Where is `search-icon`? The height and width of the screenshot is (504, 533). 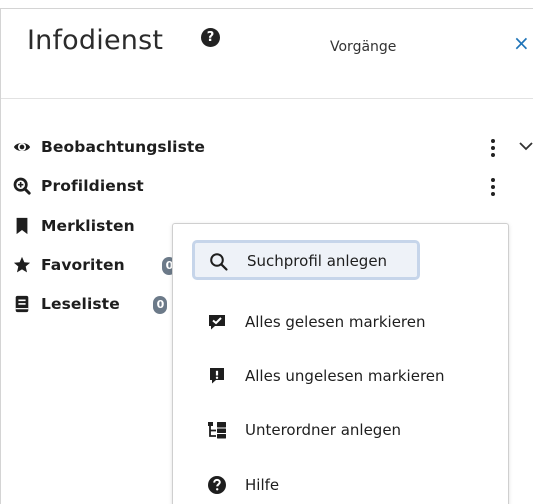 search-icon is located at coordinates (219, 262).